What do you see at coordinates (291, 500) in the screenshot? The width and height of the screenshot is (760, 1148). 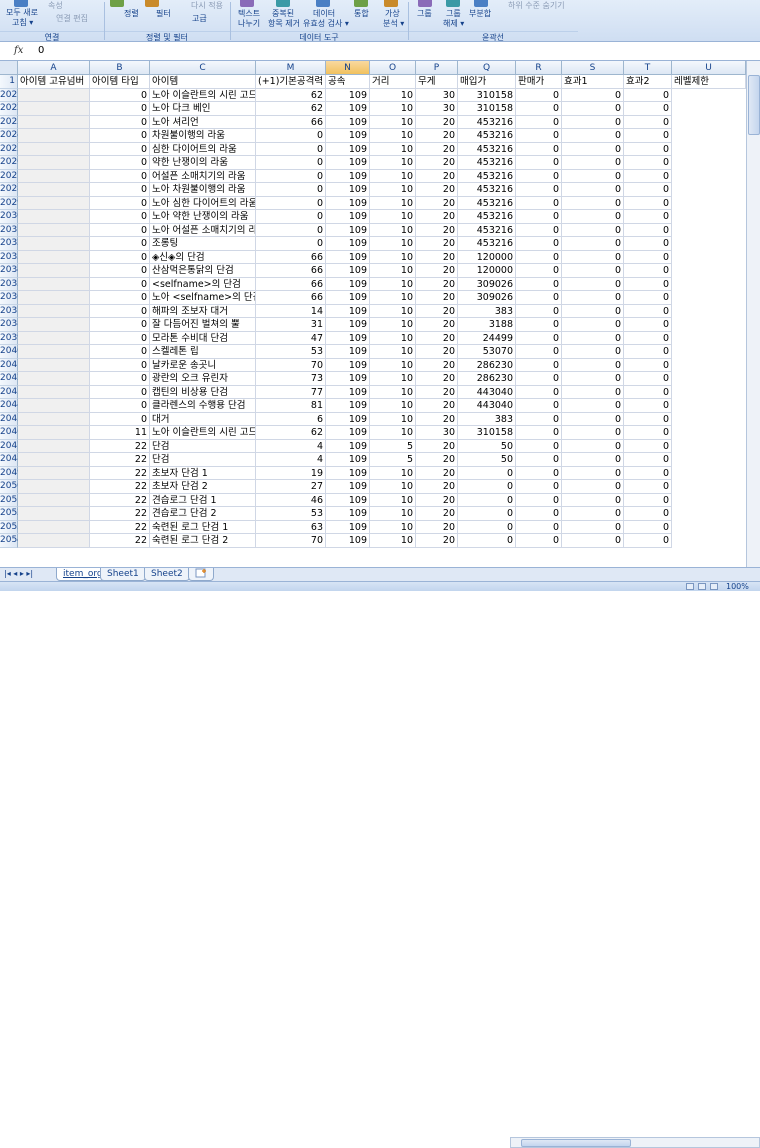 I see `table-cell: 46` at bounding box center [291, 500].